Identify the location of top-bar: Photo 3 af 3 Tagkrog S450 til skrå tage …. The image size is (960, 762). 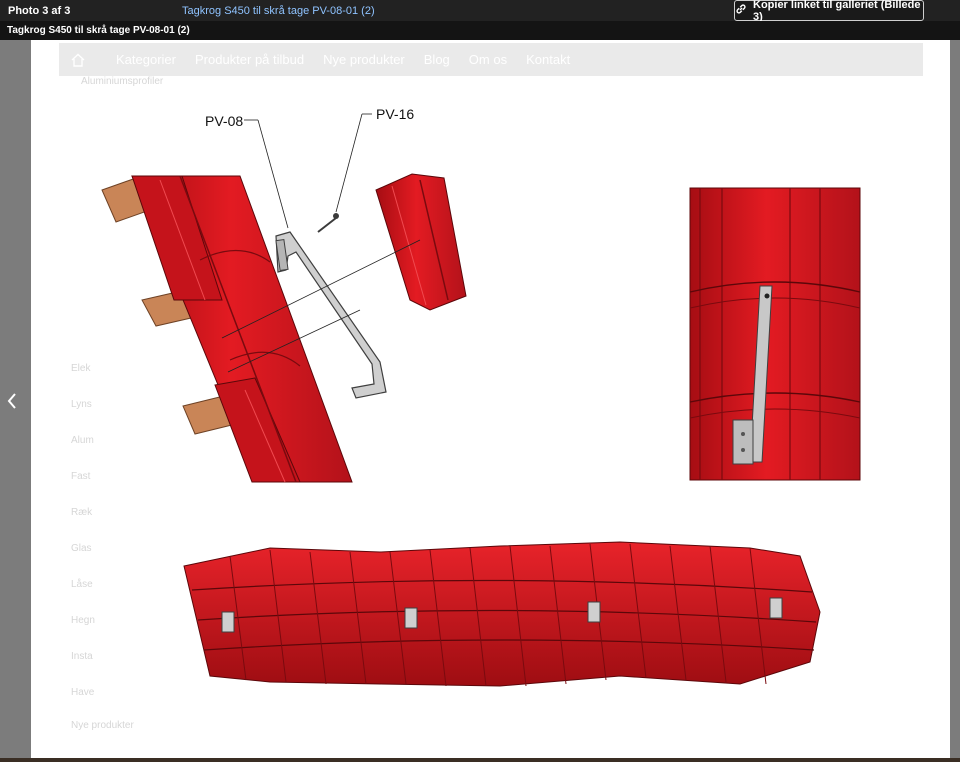
(480, 11).